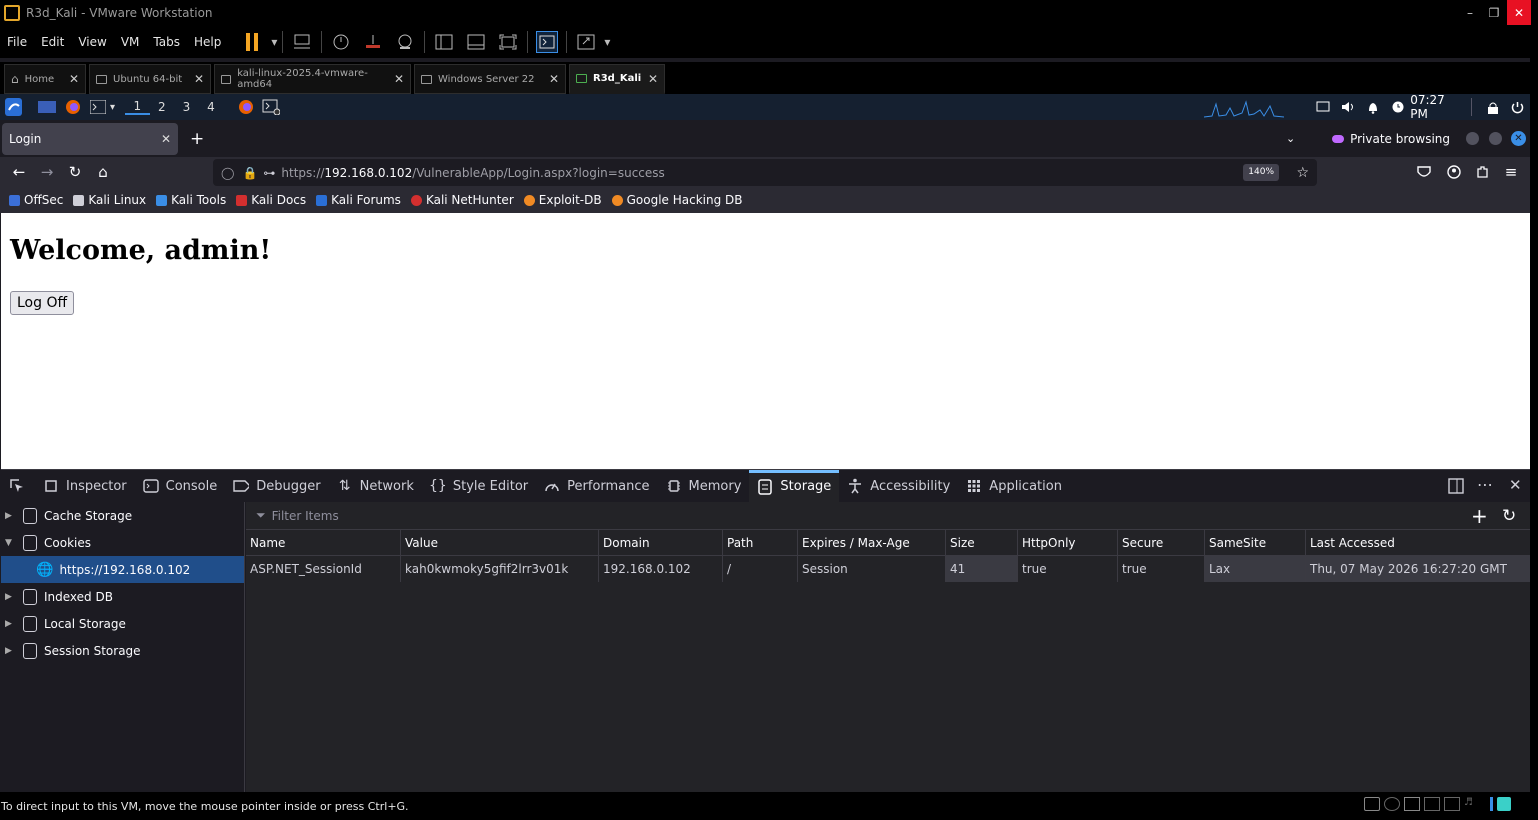  What do you see at coordinates (1255, 542) in the screenshot?
I see `col-samesite: SameSite` at bounding box center [1255, 542].